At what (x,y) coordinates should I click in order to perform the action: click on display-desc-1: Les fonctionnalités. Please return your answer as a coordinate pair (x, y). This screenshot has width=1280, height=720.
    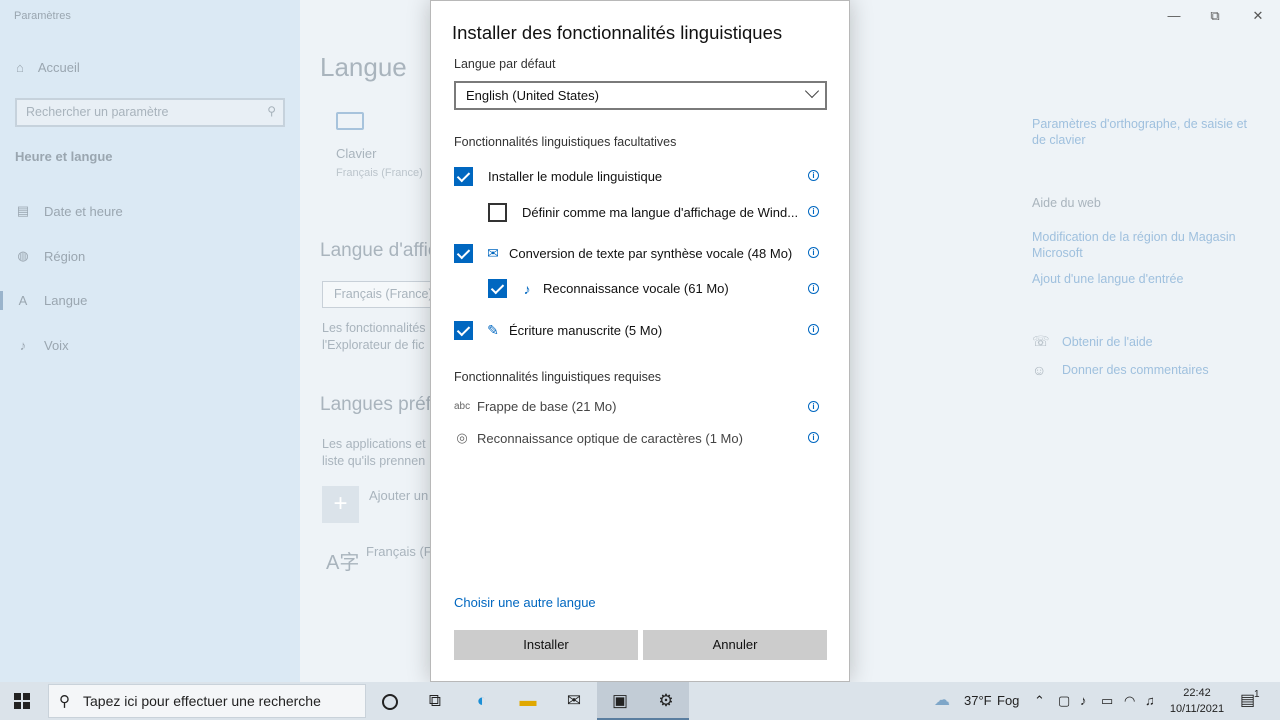
    Looking at the image, I should click on (374, 328).